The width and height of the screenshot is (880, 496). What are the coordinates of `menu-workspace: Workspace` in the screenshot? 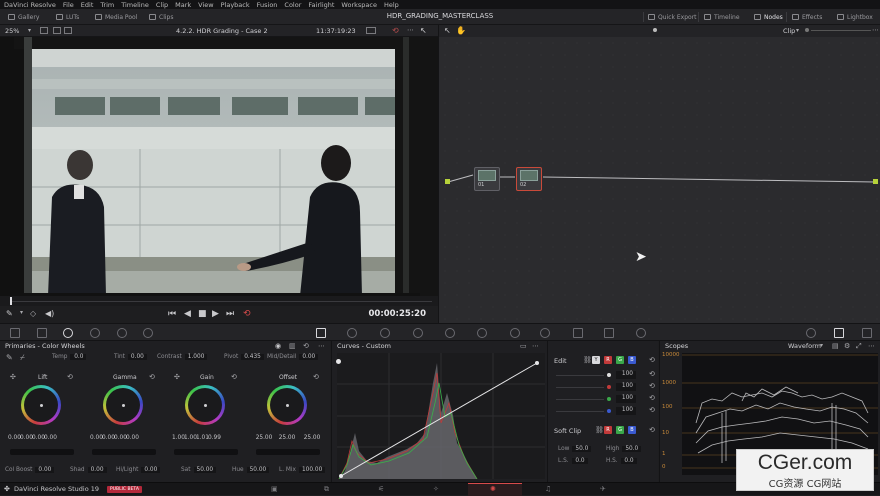 It's located at (359, 5).